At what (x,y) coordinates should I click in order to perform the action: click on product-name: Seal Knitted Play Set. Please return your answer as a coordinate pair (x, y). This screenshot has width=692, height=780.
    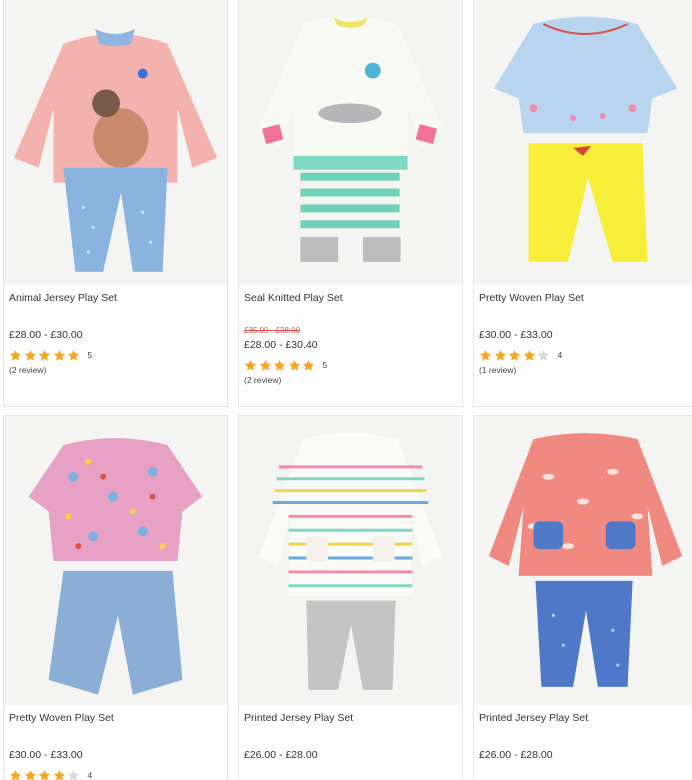
    Looking at the image, I should click on (350, 298).